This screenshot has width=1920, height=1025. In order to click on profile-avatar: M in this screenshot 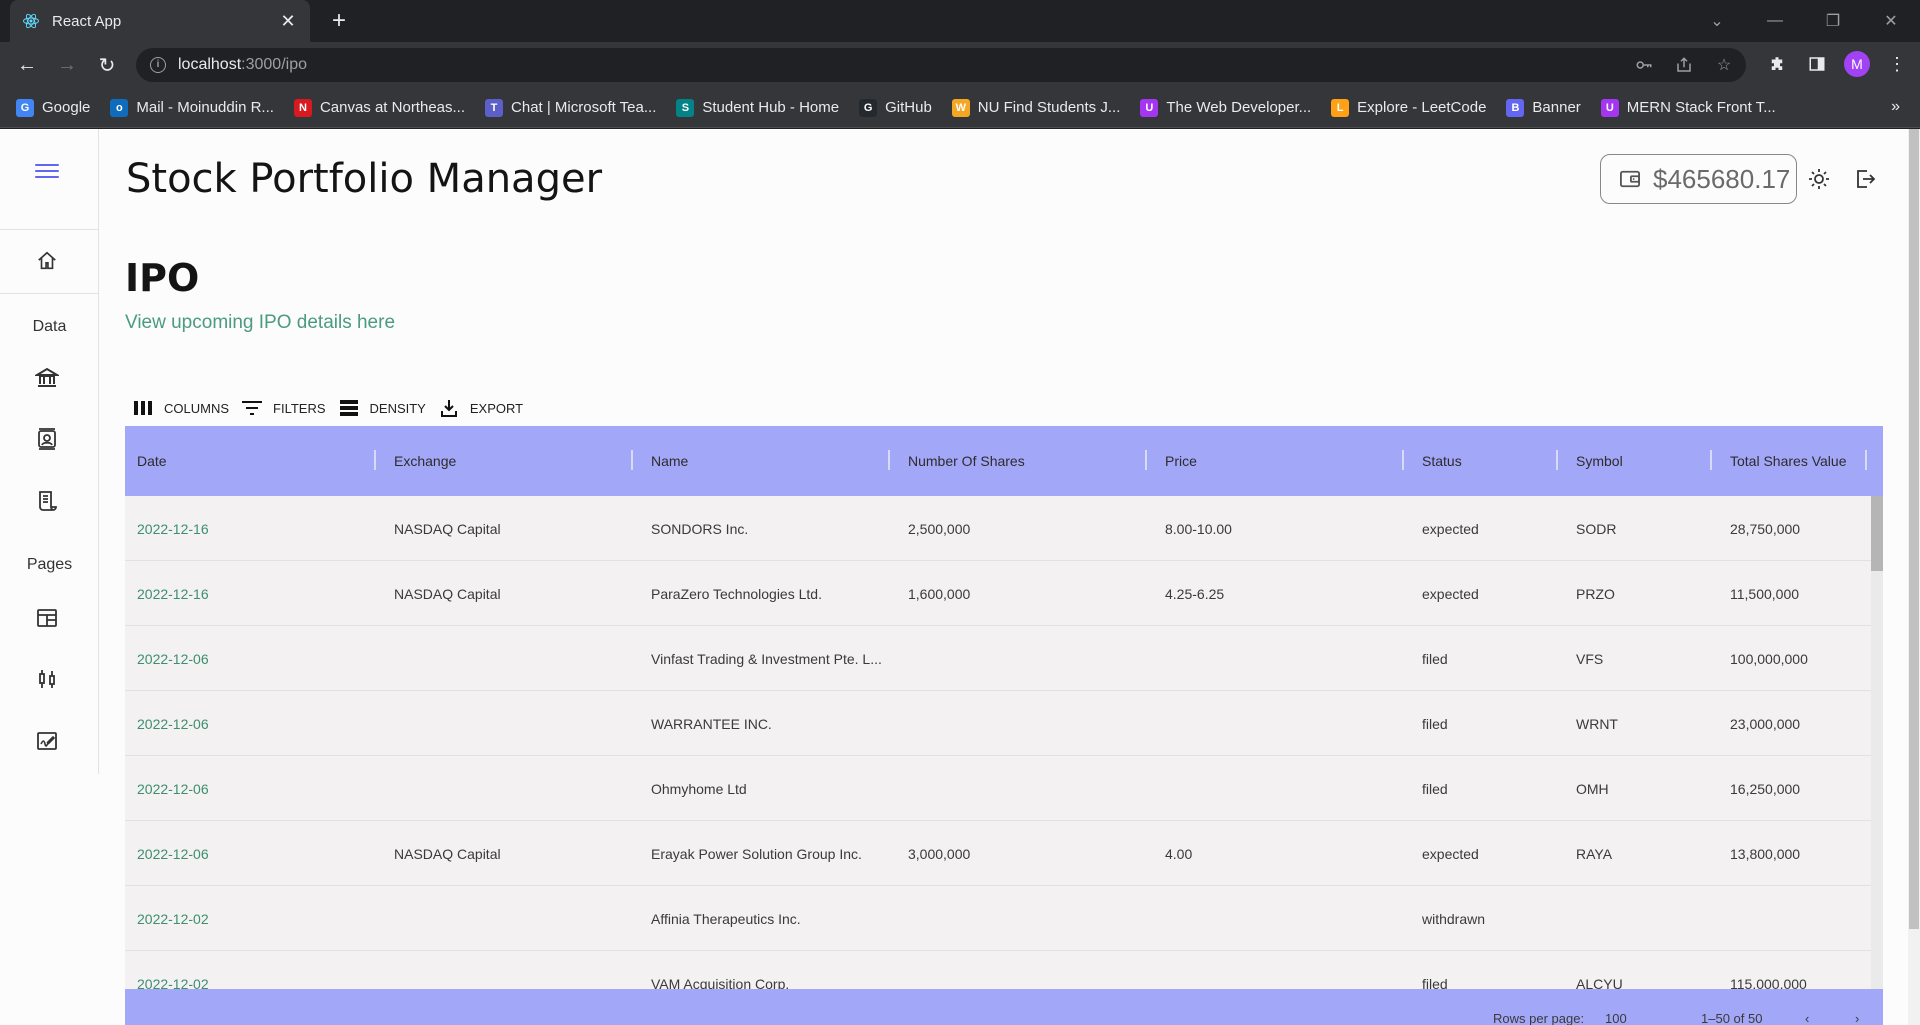, I will do `click(1857, 64)`.